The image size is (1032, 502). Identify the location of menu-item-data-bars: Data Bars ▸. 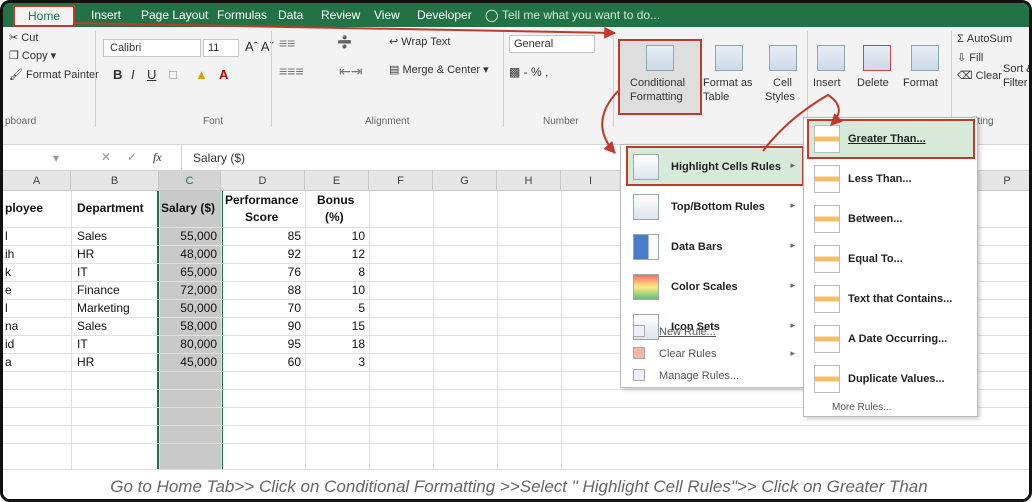
(715, 246).